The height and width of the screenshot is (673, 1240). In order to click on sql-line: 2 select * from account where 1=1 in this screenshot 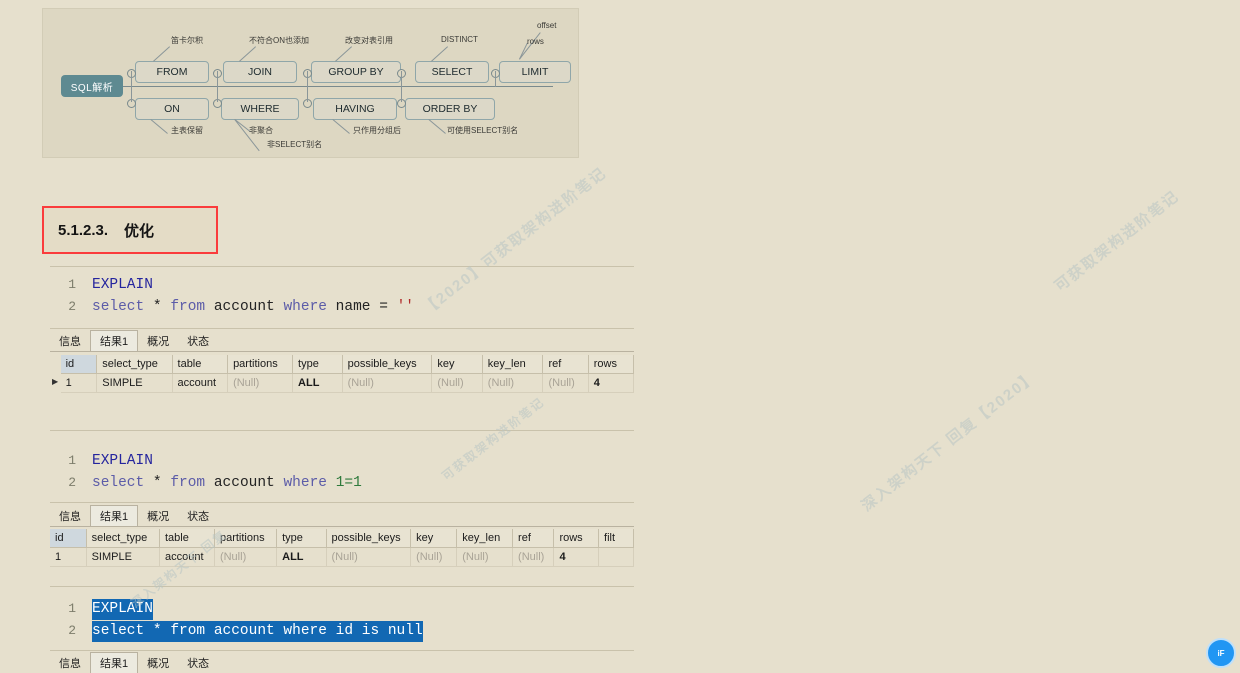, I will do `click(342, 483)`.